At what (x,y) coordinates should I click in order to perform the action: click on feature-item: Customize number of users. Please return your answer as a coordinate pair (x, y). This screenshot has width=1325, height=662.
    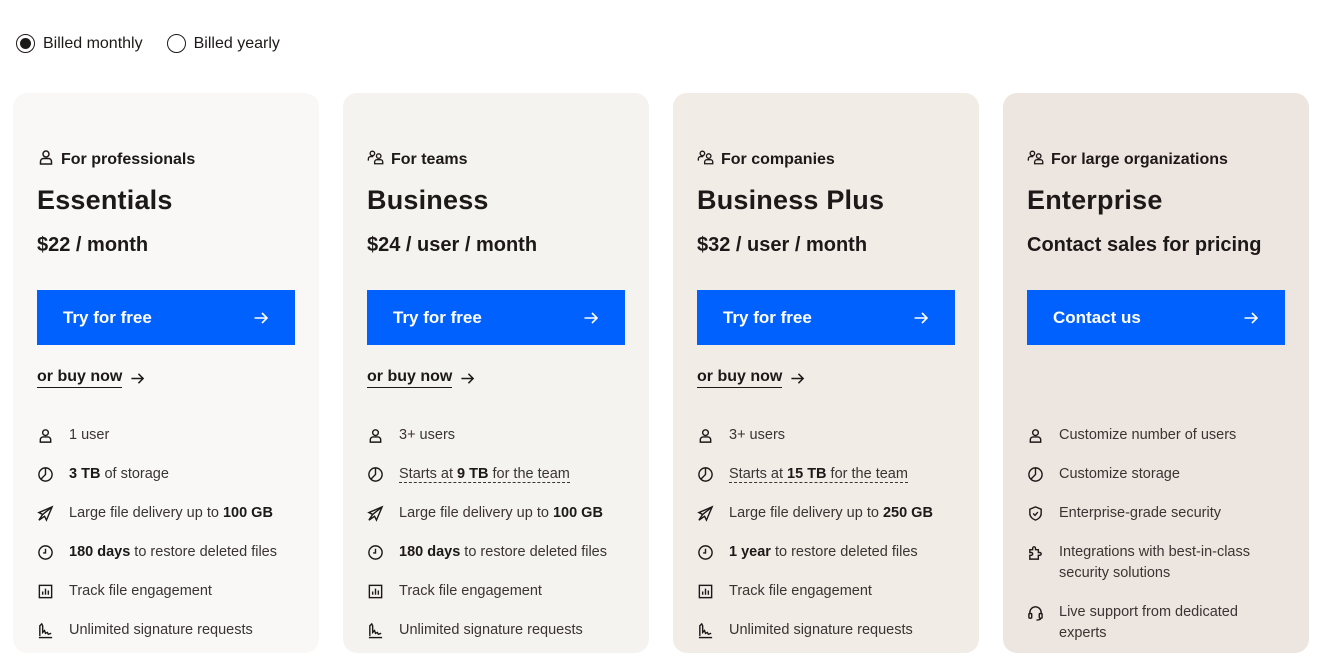
    Looking at the image, I should click on (1158, 435).